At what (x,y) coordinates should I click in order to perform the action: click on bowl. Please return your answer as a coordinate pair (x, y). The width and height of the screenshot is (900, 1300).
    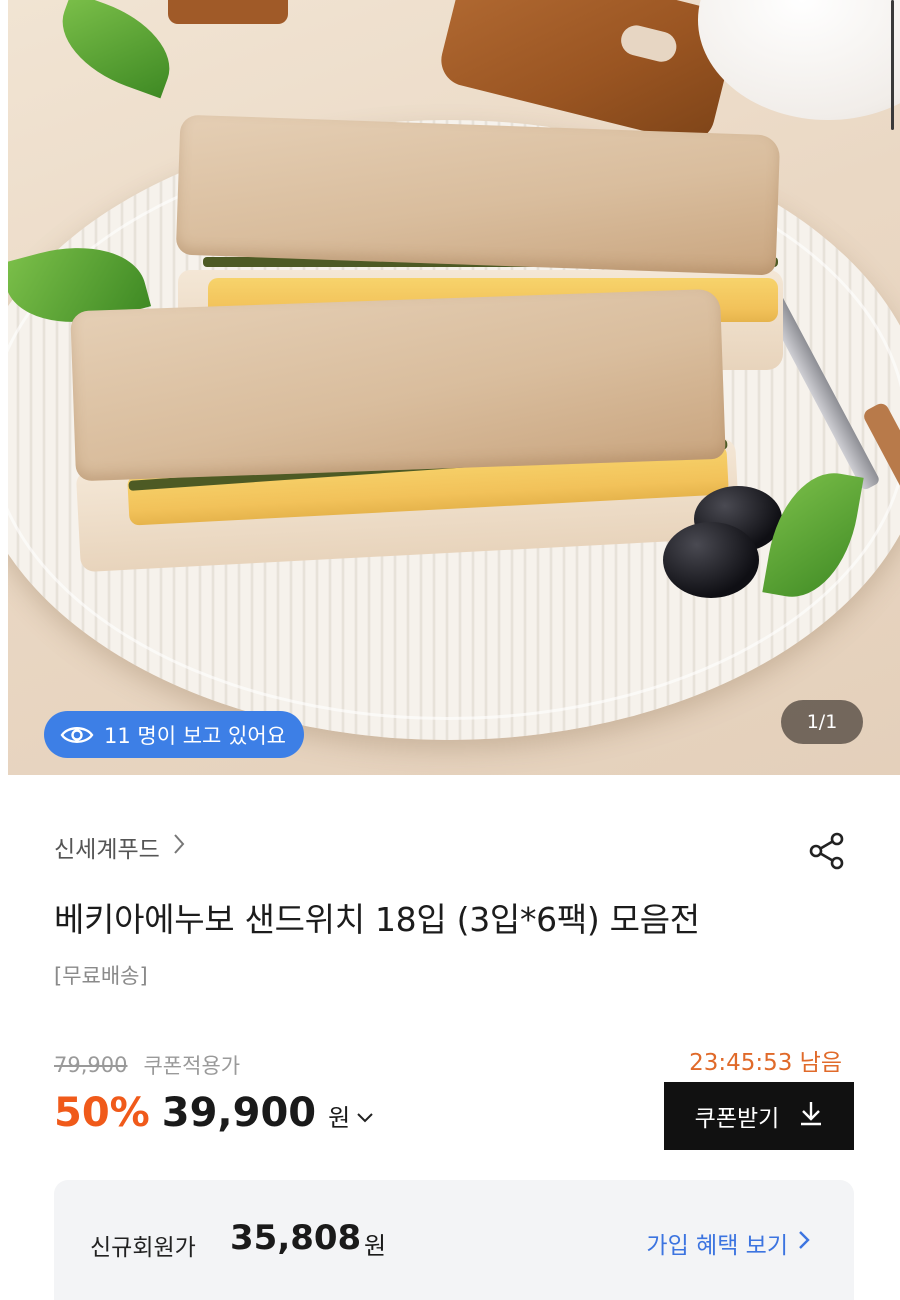
    Looking at the image, I should click on (799, 60).